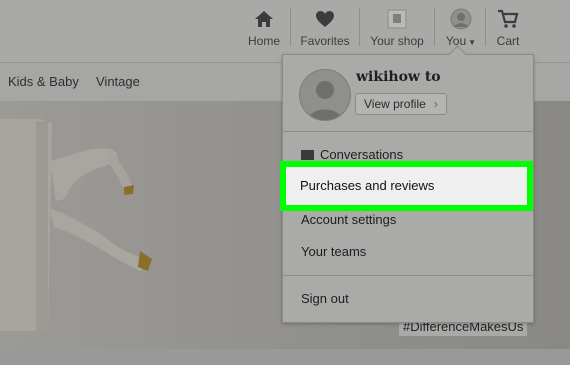 This screenshot has height=365, width=570. I want to click on nav-cart-label: Cart, so click(508, 41).